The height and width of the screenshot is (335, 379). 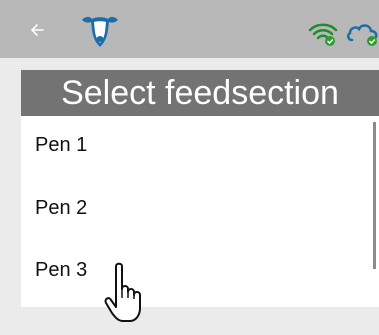 I want to click on cloud-sync-icon, so click(x=362, y=35).